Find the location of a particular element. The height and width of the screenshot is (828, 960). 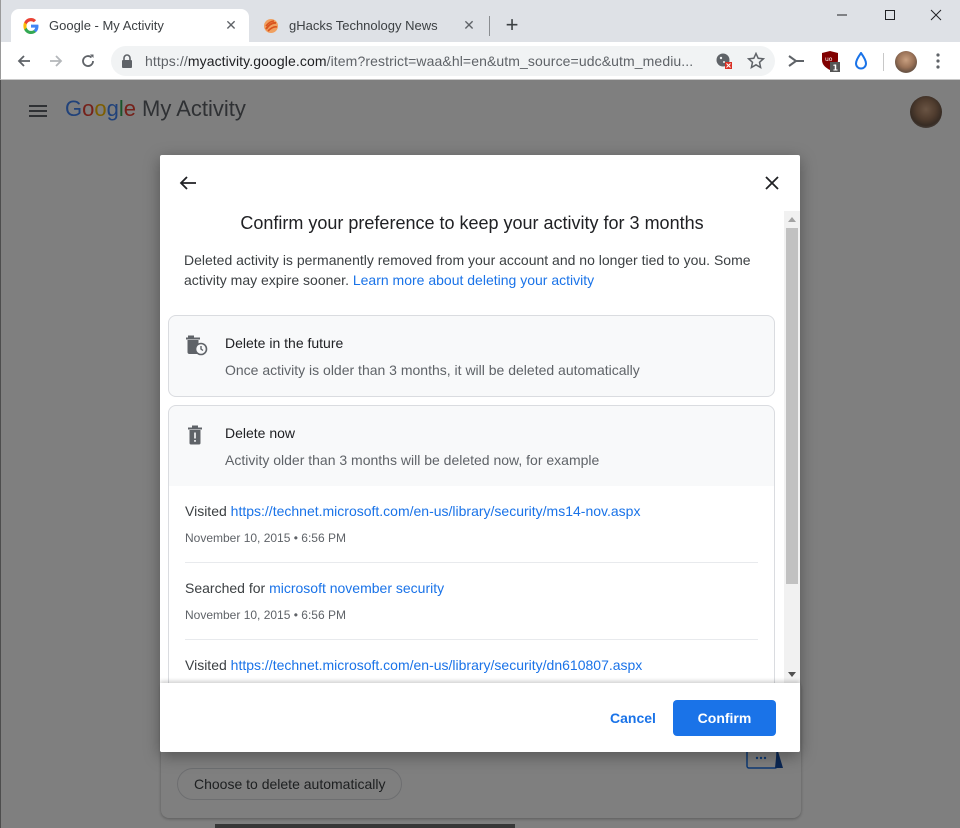

google-g-icon is located at coordinates (31, 25).